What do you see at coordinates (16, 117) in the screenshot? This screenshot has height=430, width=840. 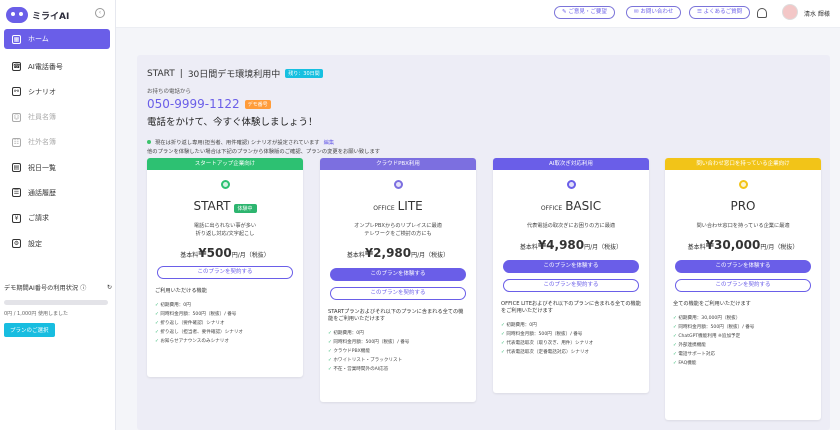 I see `staff-icon: ☺` at bounding box center [16, 117].